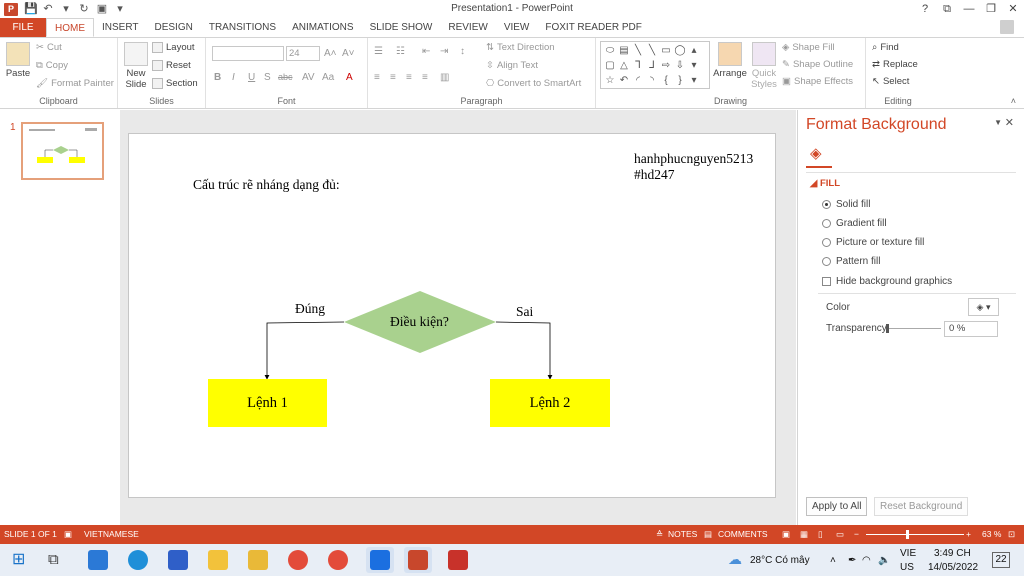 Image resolution: width=1024 pixels, height=576 pixels. I want to click on tab-view: VIEW, so click(517, 27).